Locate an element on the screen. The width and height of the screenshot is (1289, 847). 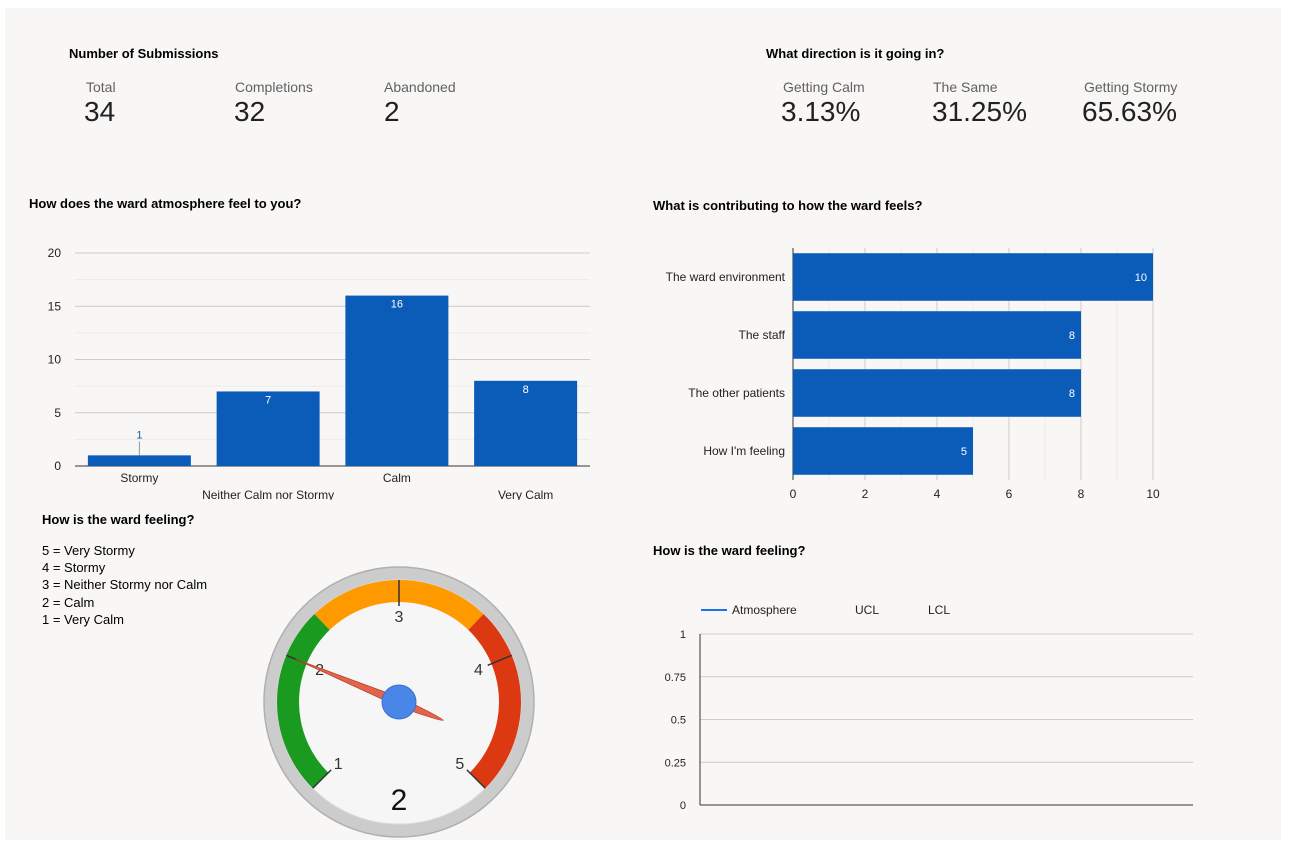
gauge-tick-label: 4 is located at coordinates (478, 670).